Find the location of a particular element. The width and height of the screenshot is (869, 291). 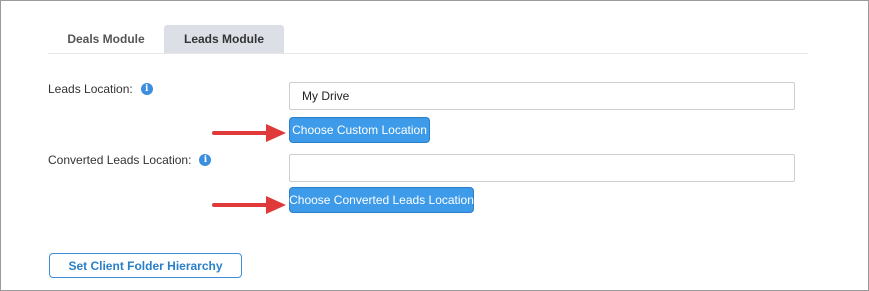

set-client-folder-hierarchy-button: Set Client Folder Hierarchy is located at coordinates (145, 265).